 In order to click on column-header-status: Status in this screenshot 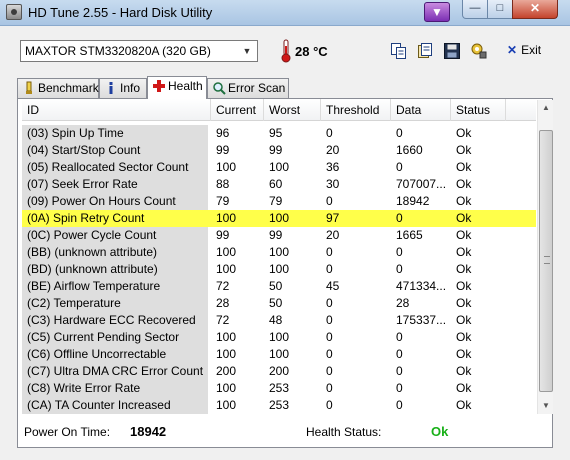, I will do `click(478, 110)`.